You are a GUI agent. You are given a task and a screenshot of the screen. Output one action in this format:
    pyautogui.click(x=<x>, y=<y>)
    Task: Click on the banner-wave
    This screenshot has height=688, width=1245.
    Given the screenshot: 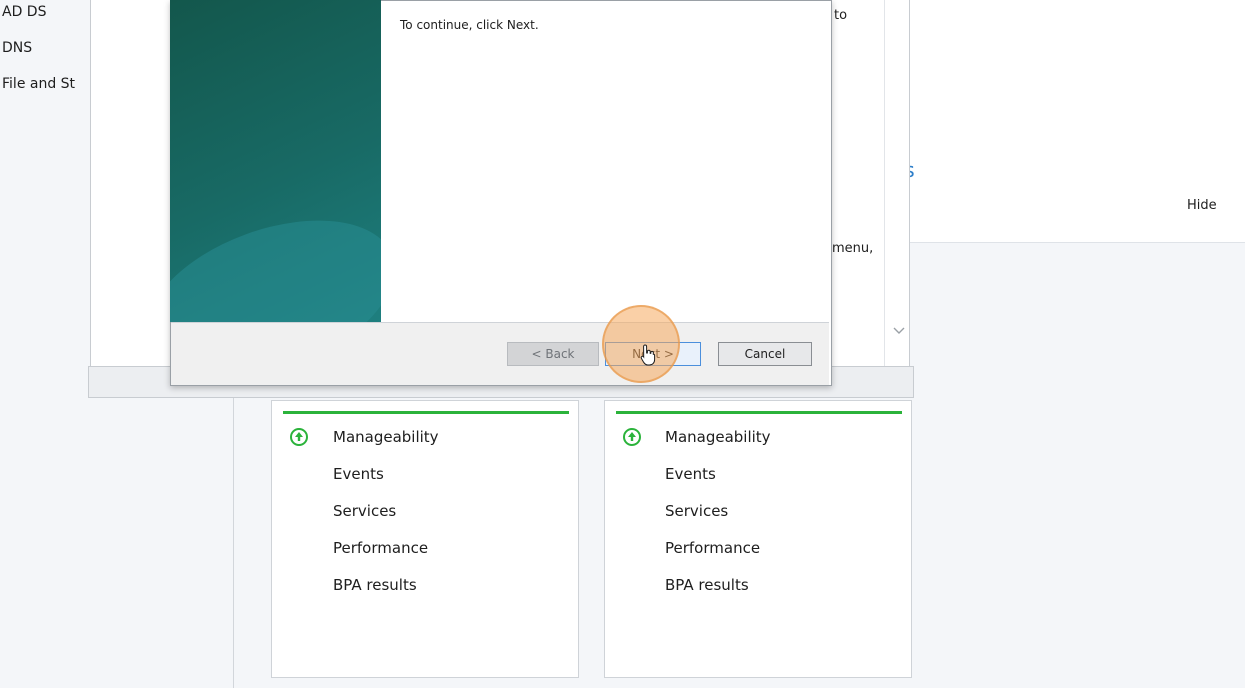 What is the action you would take?
    pyautogui.click(x=275, y=255)
    